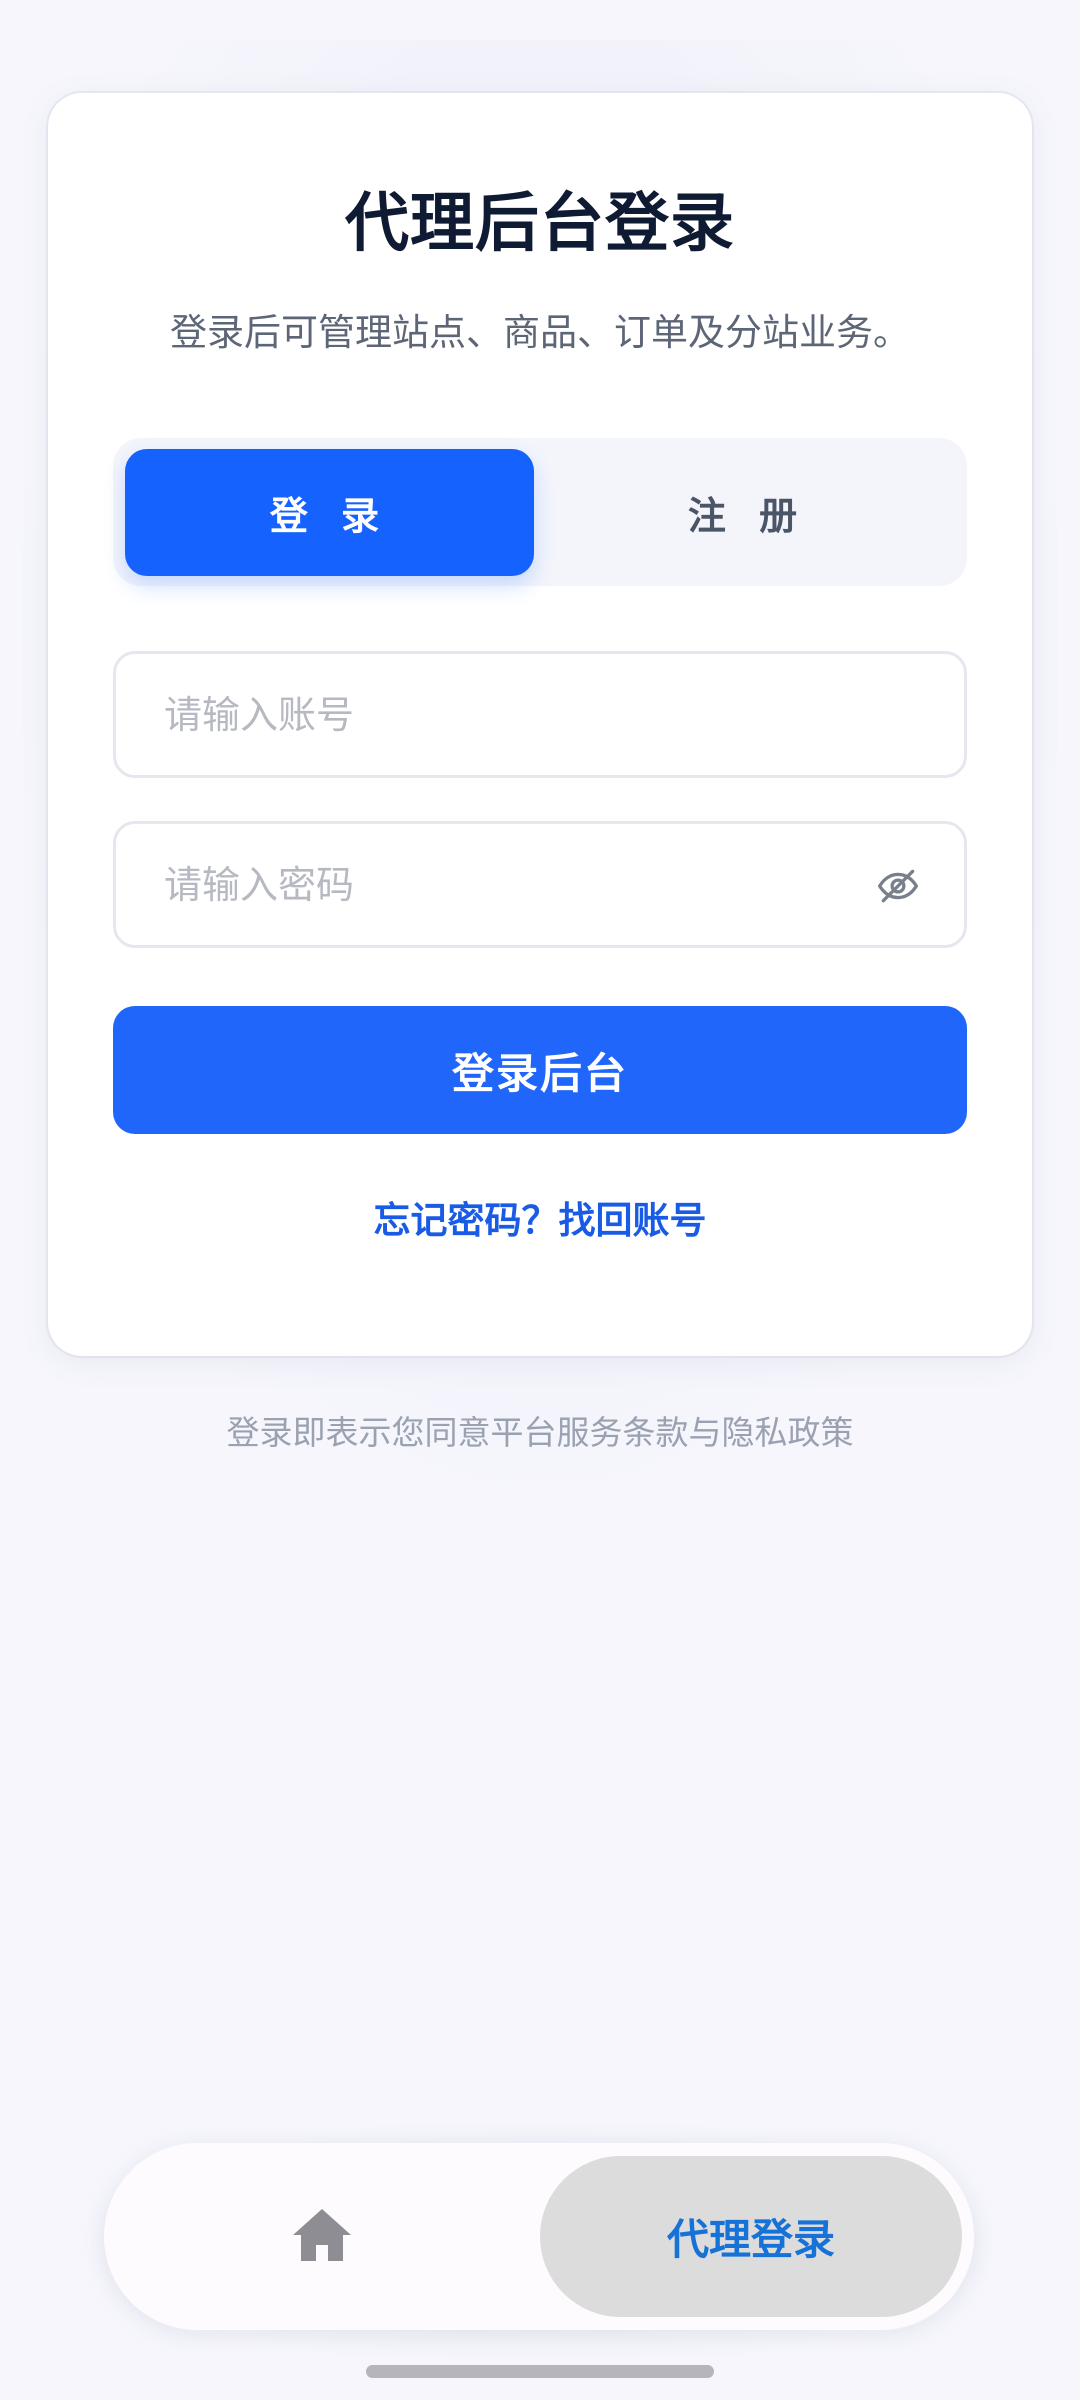  I want to click on password-field, so click(540, 884).